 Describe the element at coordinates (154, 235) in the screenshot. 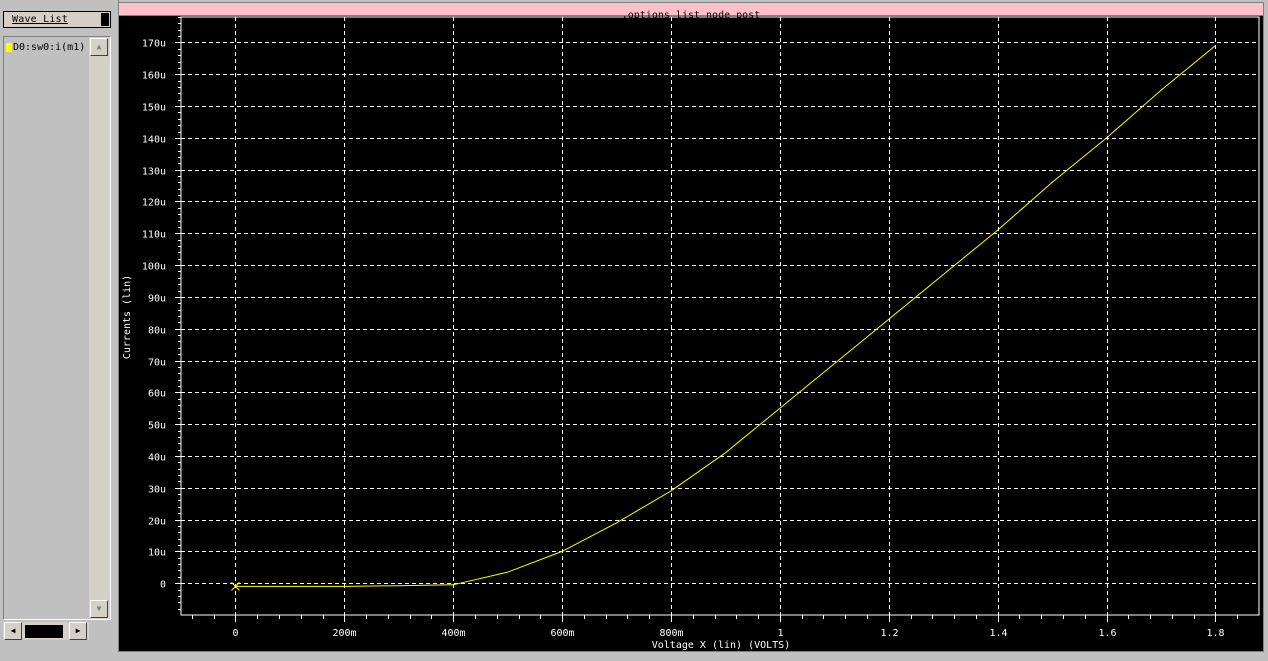

I see `y-tick-label: 110u` at that location.